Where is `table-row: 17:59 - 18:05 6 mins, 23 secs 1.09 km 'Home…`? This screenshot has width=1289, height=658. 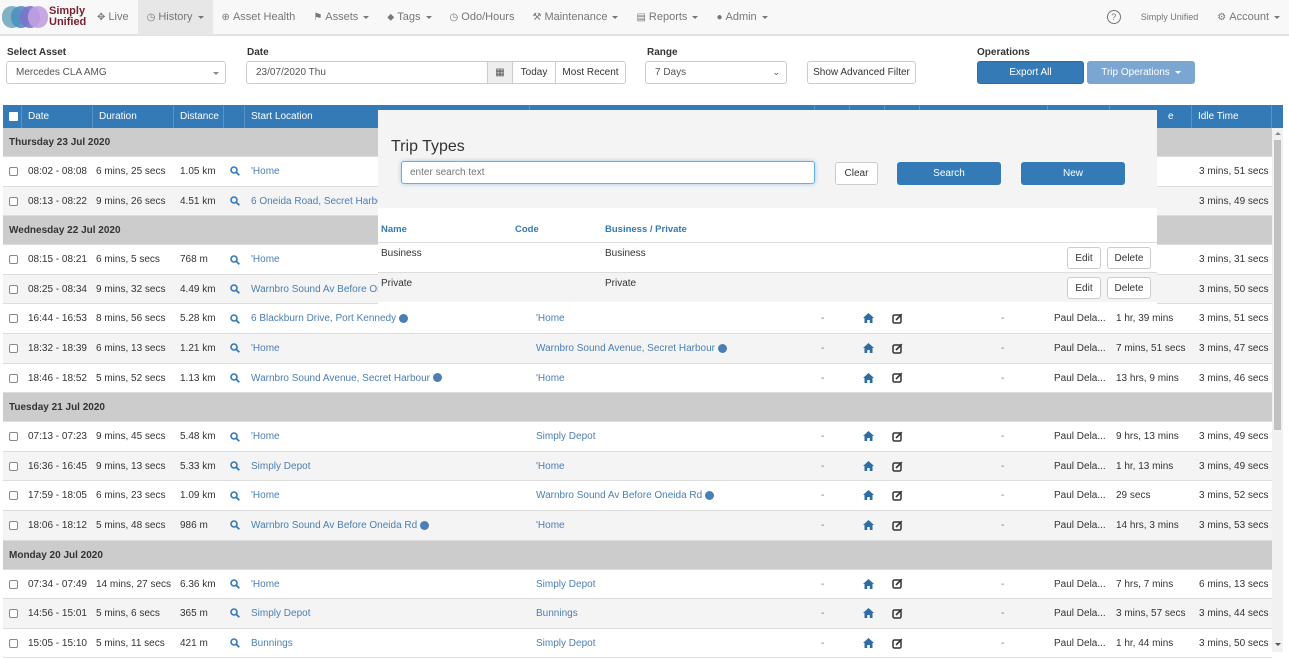
table-row: 17:59 - 18:05 6 mins, 23 secs 1.09 km 'Home… is located at coordinates (637, 496).